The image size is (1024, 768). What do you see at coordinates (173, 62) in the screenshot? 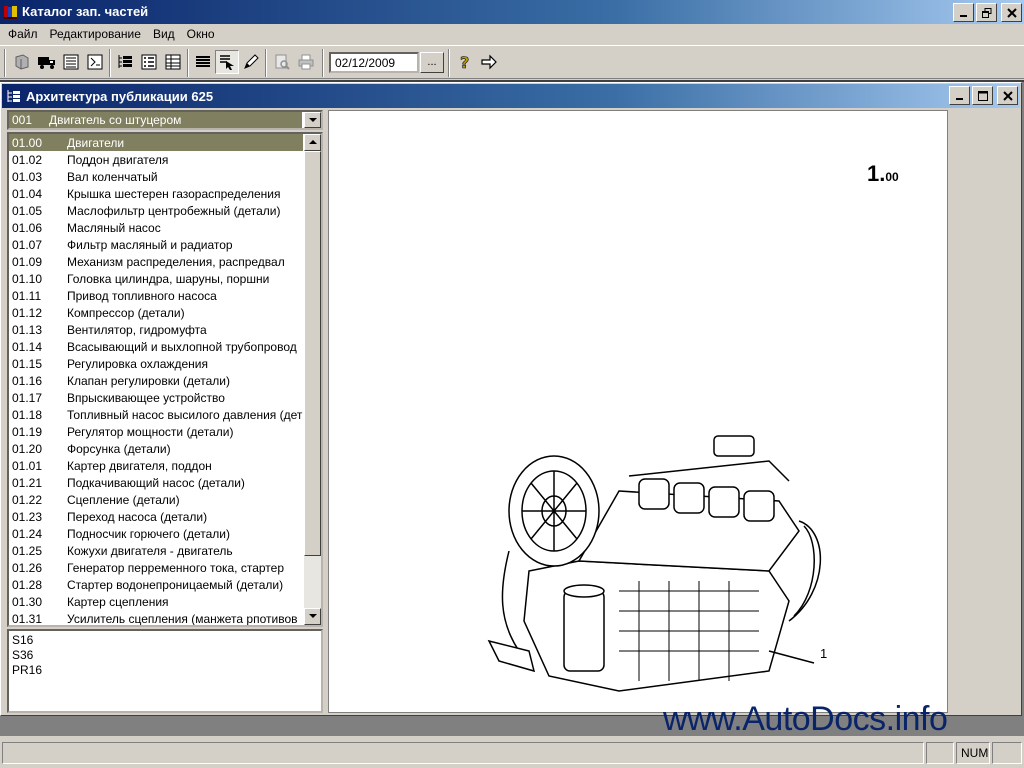
I see `table-button` at bounding box center [173, 62].